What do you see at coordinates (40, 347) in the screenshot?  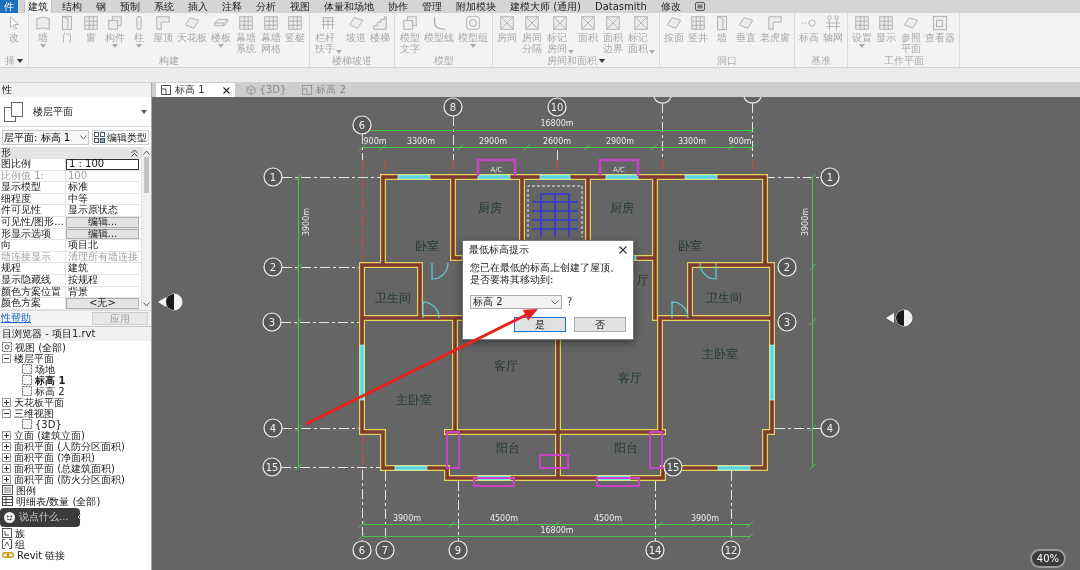 I see `tree-item: 视图 (全部)` at bounding box center [40, 347].